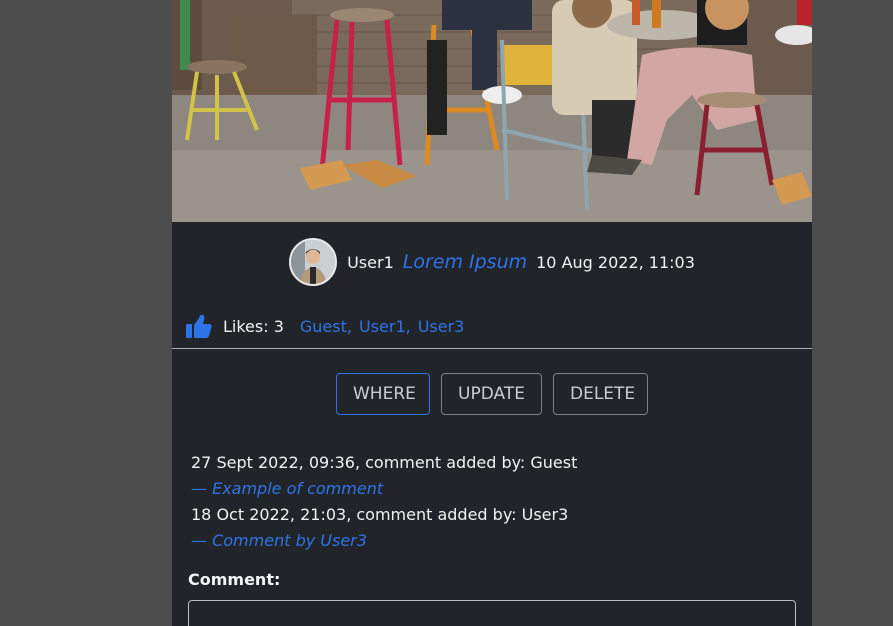  I want to click on comment-label: Comment:, so click(234, 579).